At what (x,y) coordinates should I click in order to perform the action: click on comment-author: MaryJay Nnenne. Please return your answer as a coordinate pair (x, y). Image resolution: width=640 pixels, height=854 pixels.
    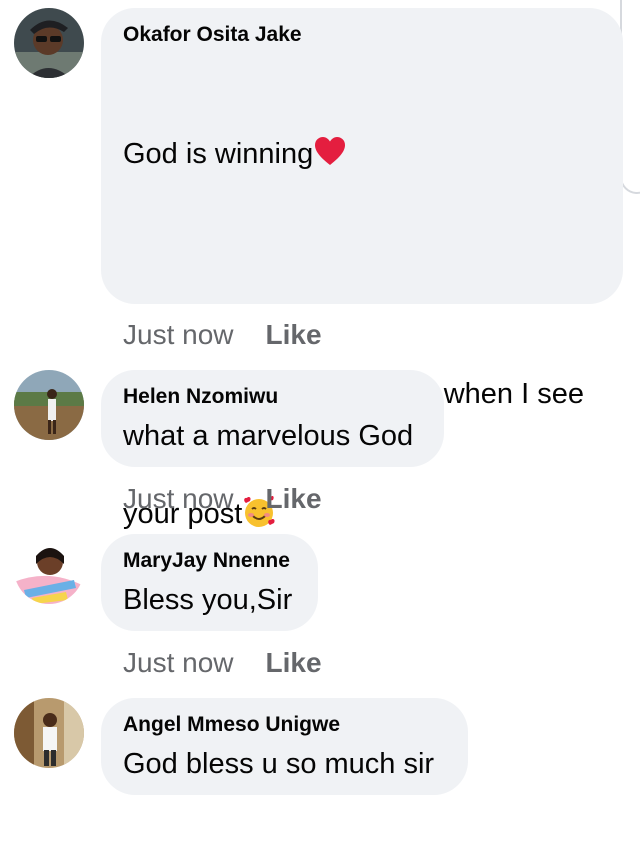
    Looking at the image, I should click on (209, 561).